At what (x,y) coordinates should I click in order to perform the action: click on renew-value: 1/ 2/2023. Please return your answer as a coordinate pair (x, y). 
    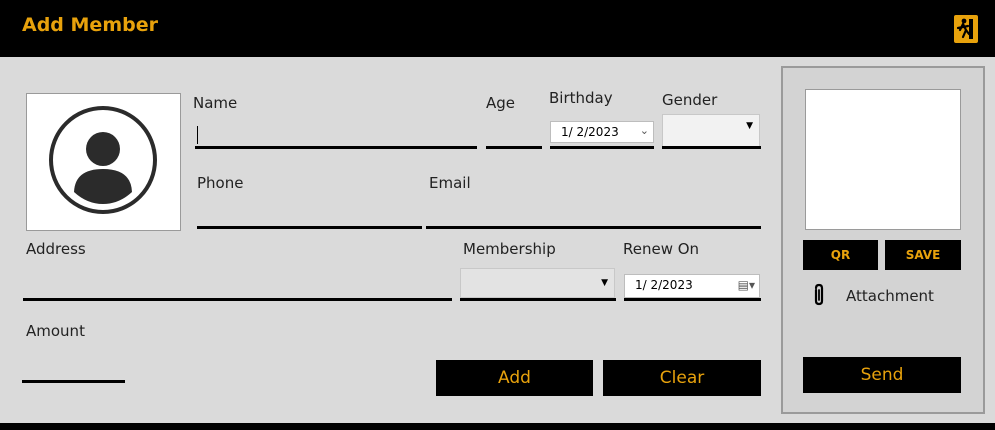
    Looking at the image, I should click on (664, 285).